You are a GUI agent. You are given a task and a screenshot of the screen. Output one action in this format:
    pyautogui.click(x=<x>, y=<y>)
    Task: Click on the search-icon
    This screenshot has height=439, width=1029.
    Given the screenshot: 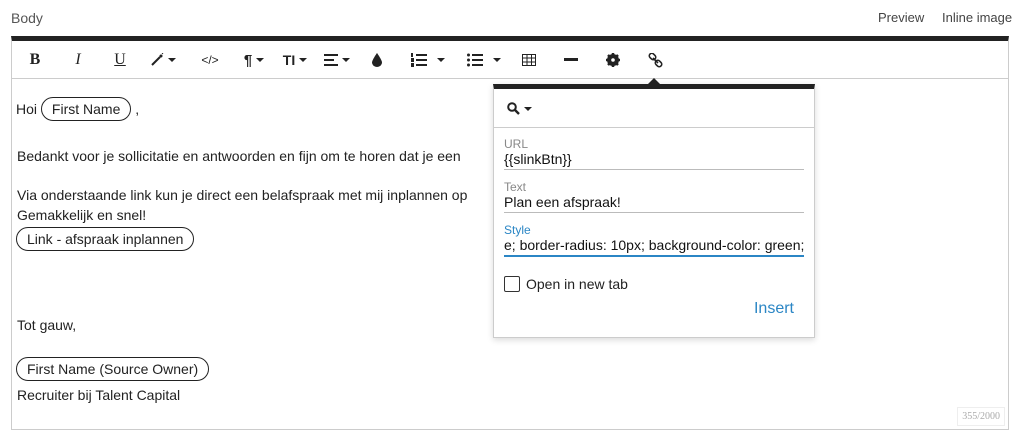 What is the action you would take?
    pyautogui.click(x=513, y=108)
    